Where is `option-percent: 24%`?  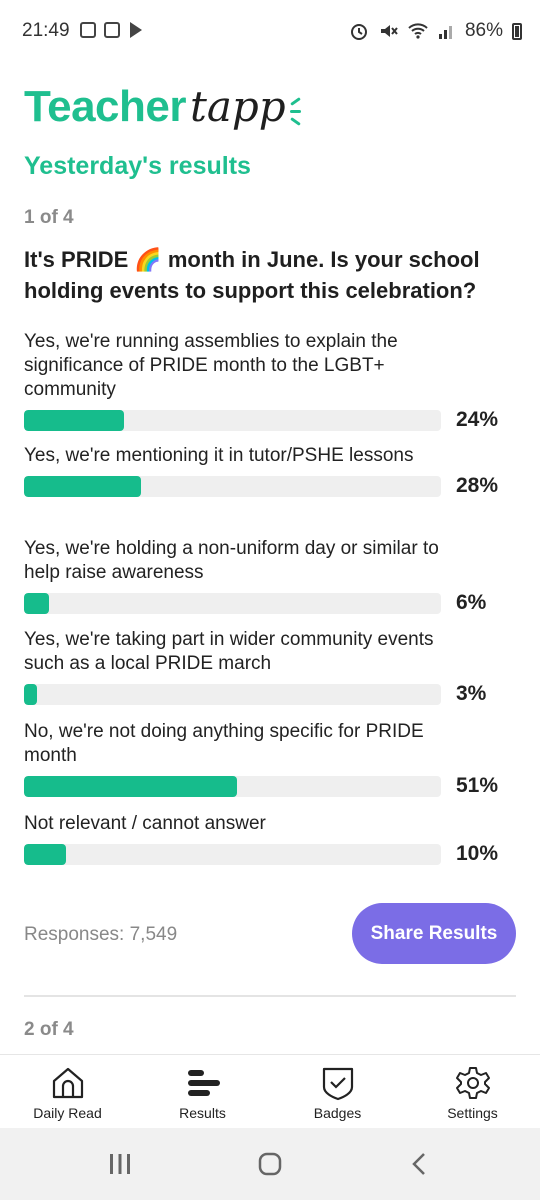
option-percent: 24% is located at coordinates (477, 419).